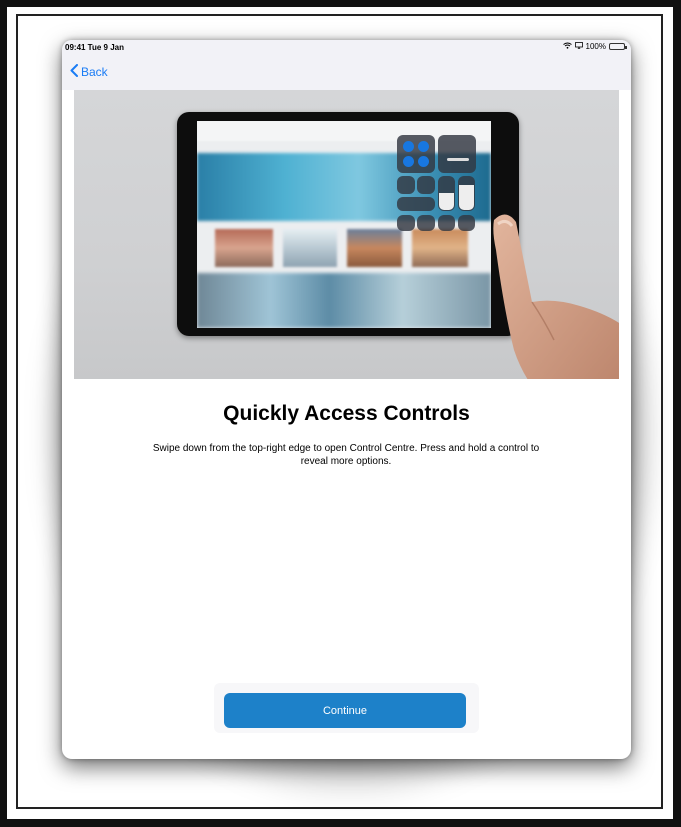 The width and height of the screenshot is (681, 827). What do you see at coordinates (344, 224) in the screenshot?
I see `ipad-screen-illustration` at bounding box center [344, 224].